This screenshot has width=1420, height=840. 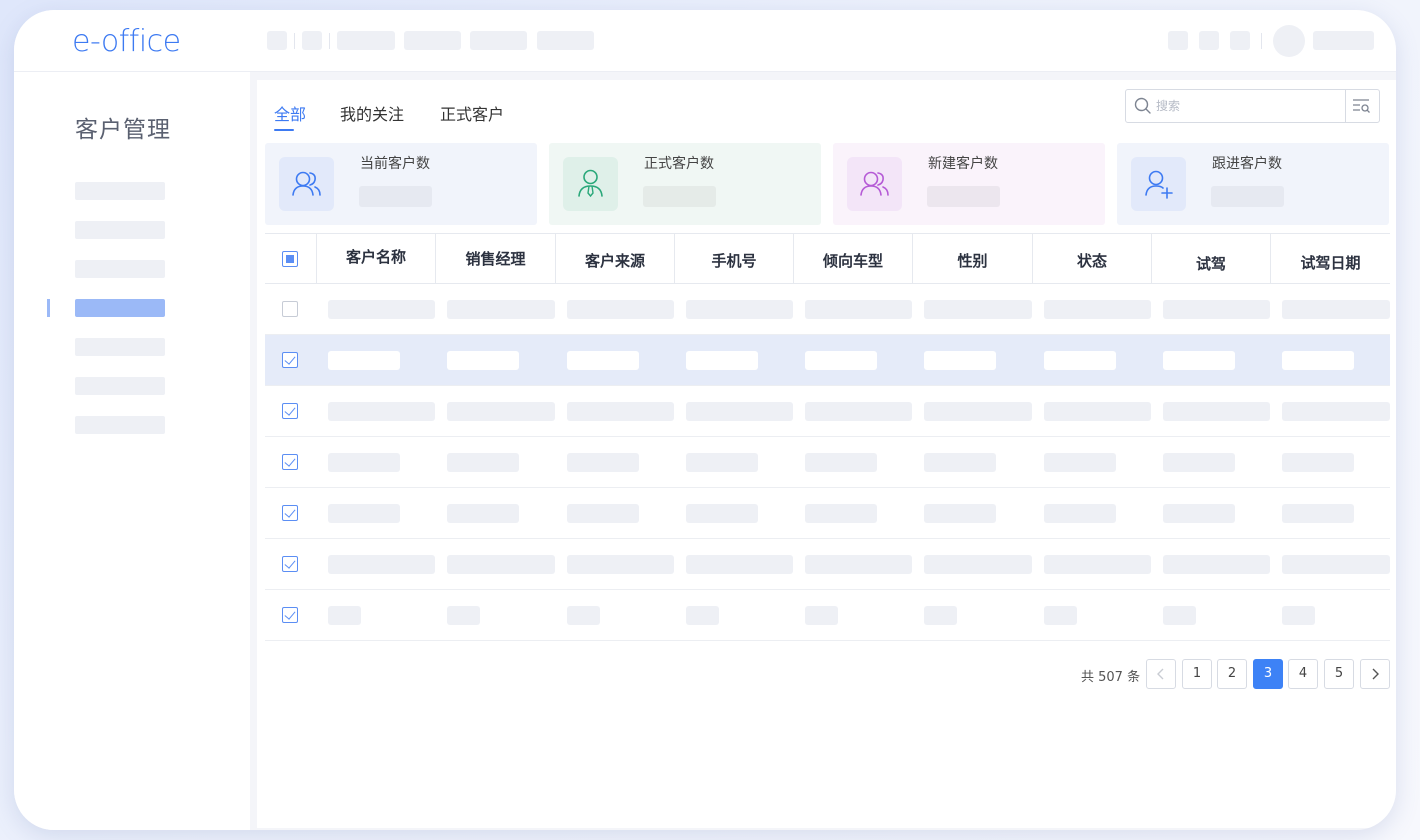 I want to click on column-header: 销售经理, so click(x=495, y=258).